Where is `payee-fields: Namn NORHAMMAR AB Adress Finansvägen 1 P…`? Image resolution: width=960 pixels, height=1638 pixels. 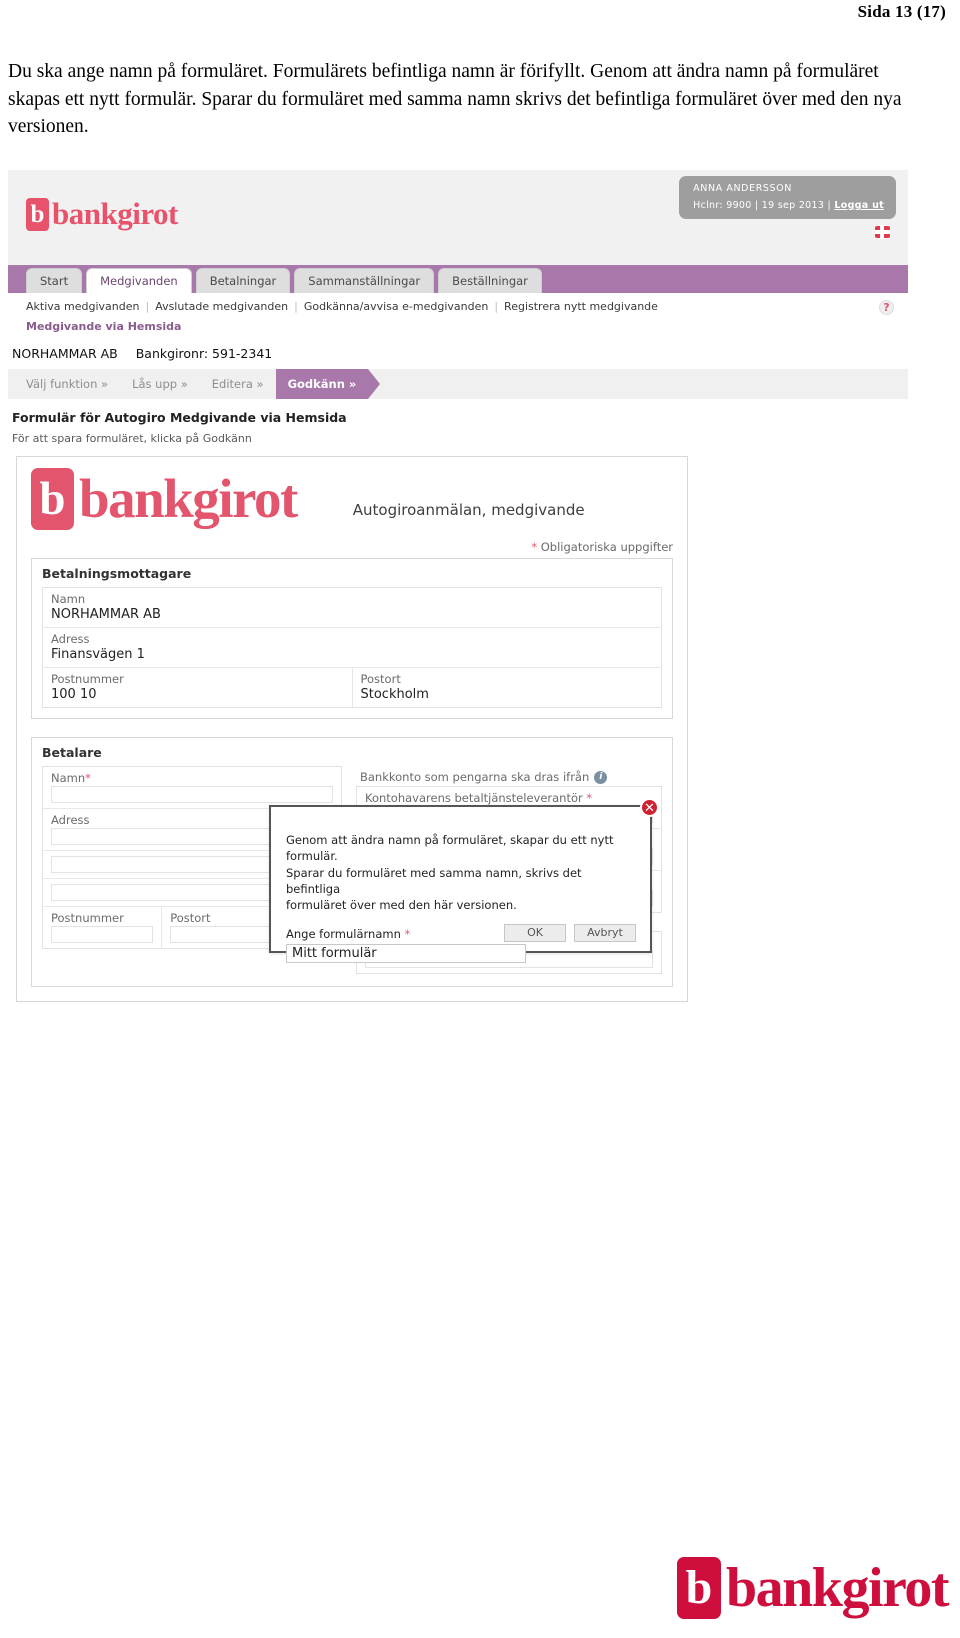
payee-fields: Namn NORHAMMAR AB Adress Finansvägen 1 P… is located at coordinates (352, 647).